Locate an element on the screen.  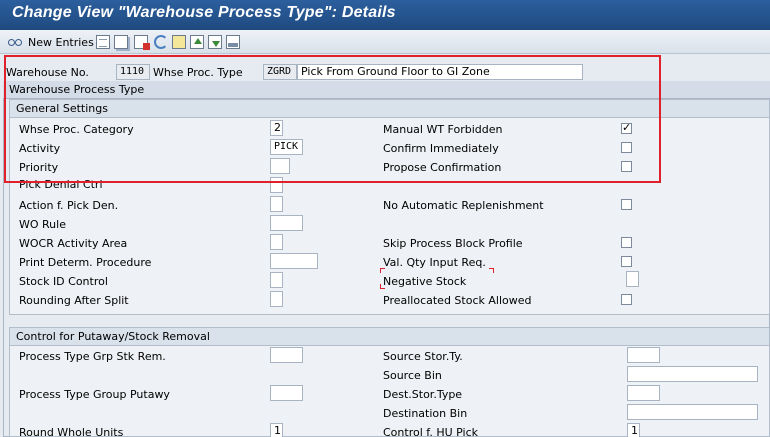
warehouse-no-field: 1110 is located at coordinates (133, 72).